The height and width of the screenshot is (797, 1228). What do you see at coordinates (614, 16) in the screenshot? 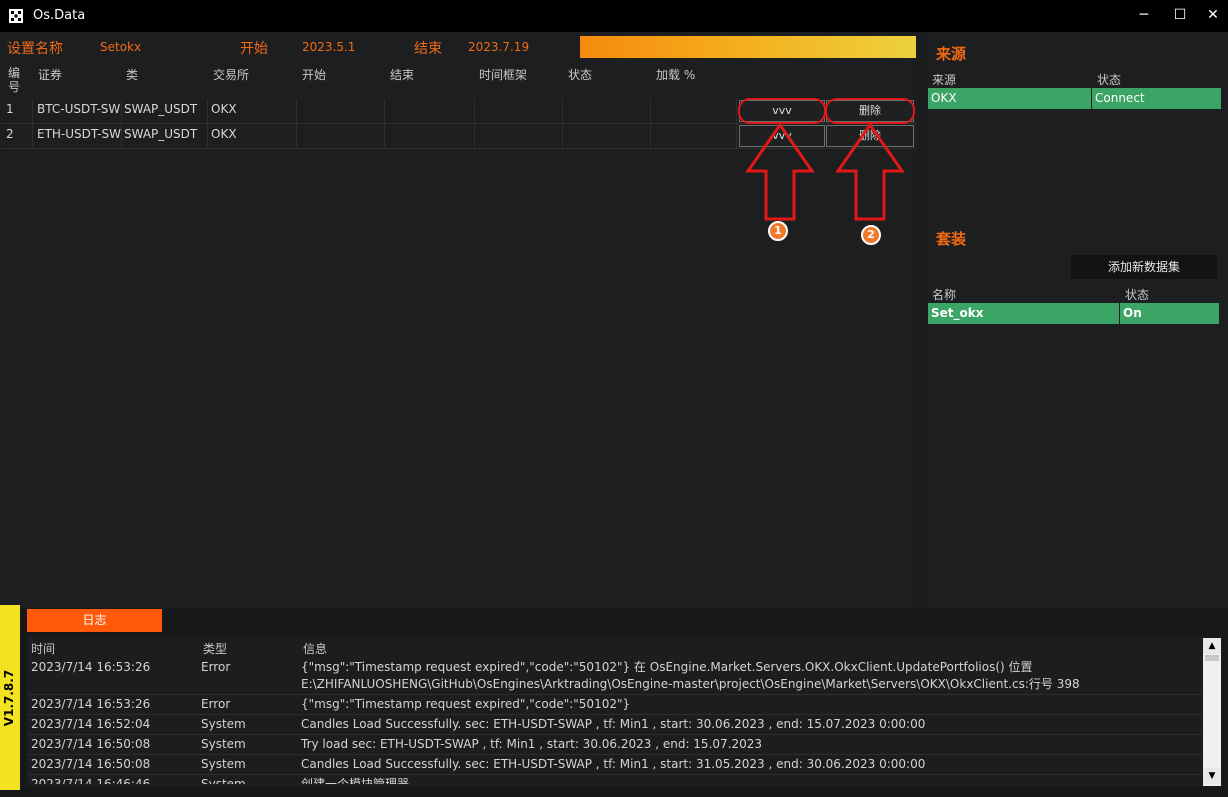
I see `title-bar` at bounding box center [614, 16].